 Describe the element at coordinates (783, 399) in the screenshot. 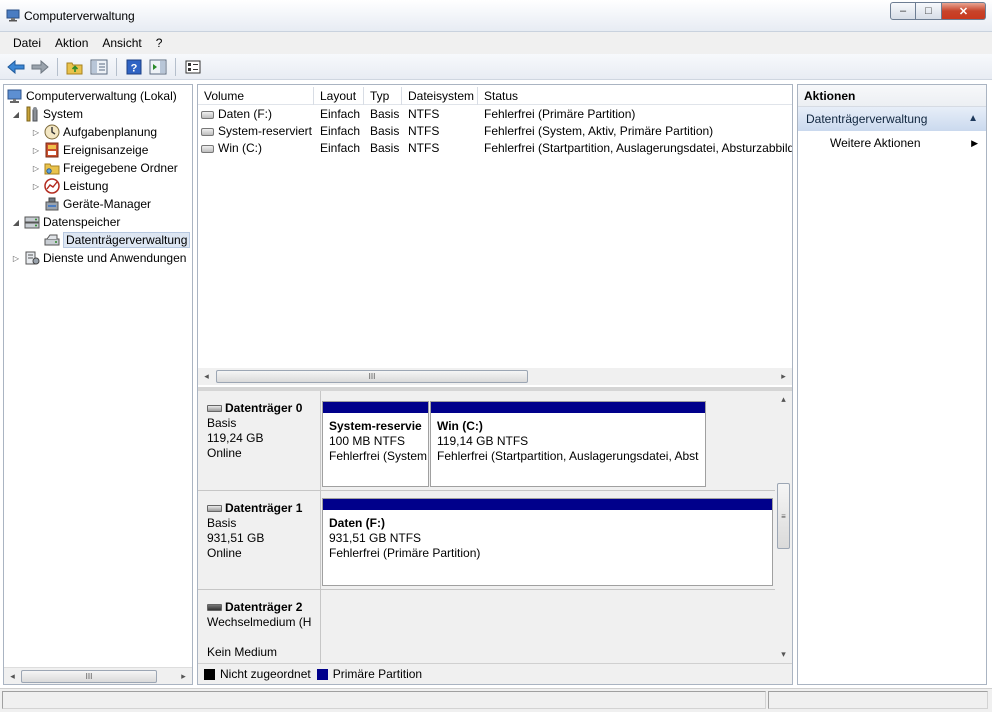

I see `scroll-up-icon: ▴` at that location.